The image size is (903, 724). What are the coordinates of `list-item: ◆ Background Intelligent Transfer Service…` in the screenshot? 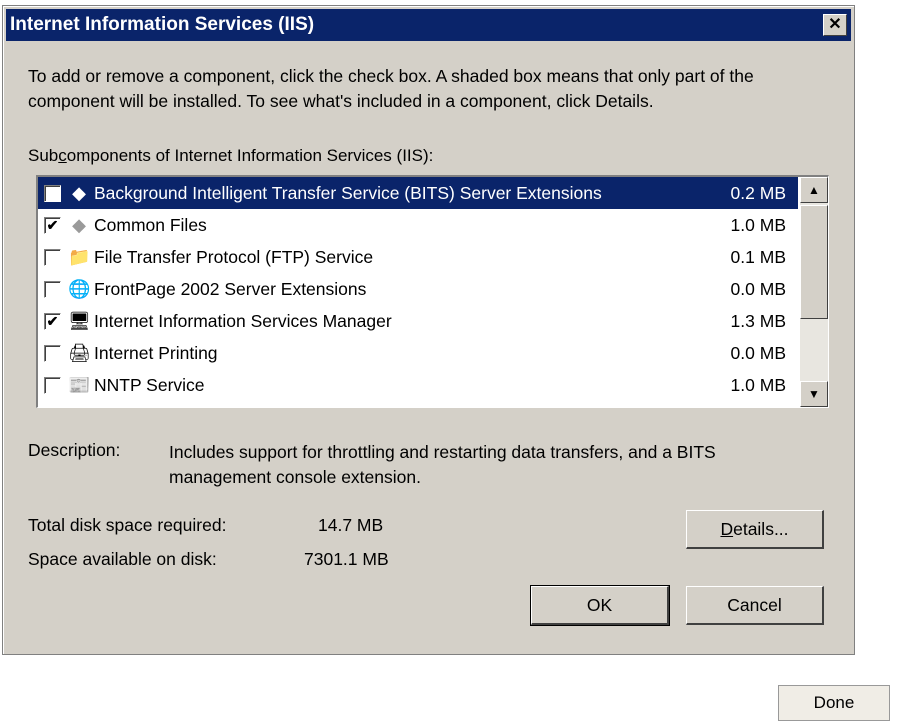 It's located at (418, 193).